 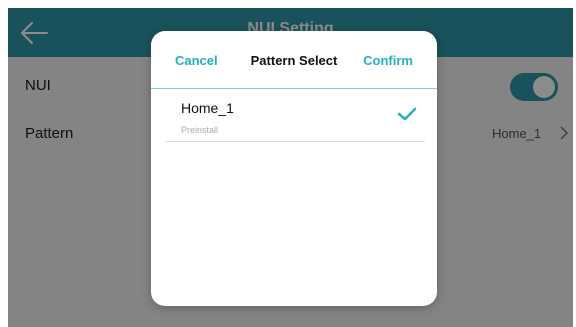 I want to click on option-name: Home_1, so click(x=207, y=108).